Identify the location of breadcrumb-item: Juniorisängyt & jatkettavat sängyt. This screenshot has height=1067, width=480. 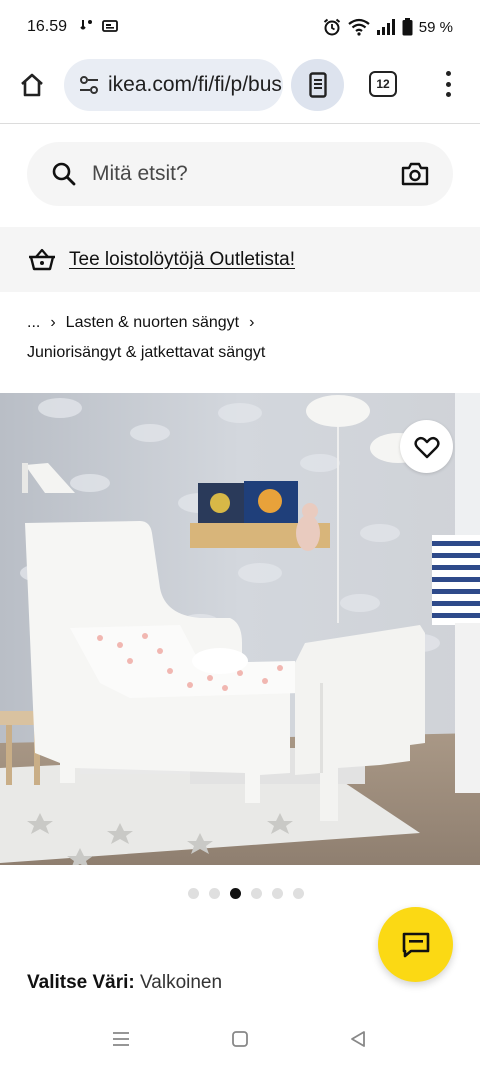
(146, 352).